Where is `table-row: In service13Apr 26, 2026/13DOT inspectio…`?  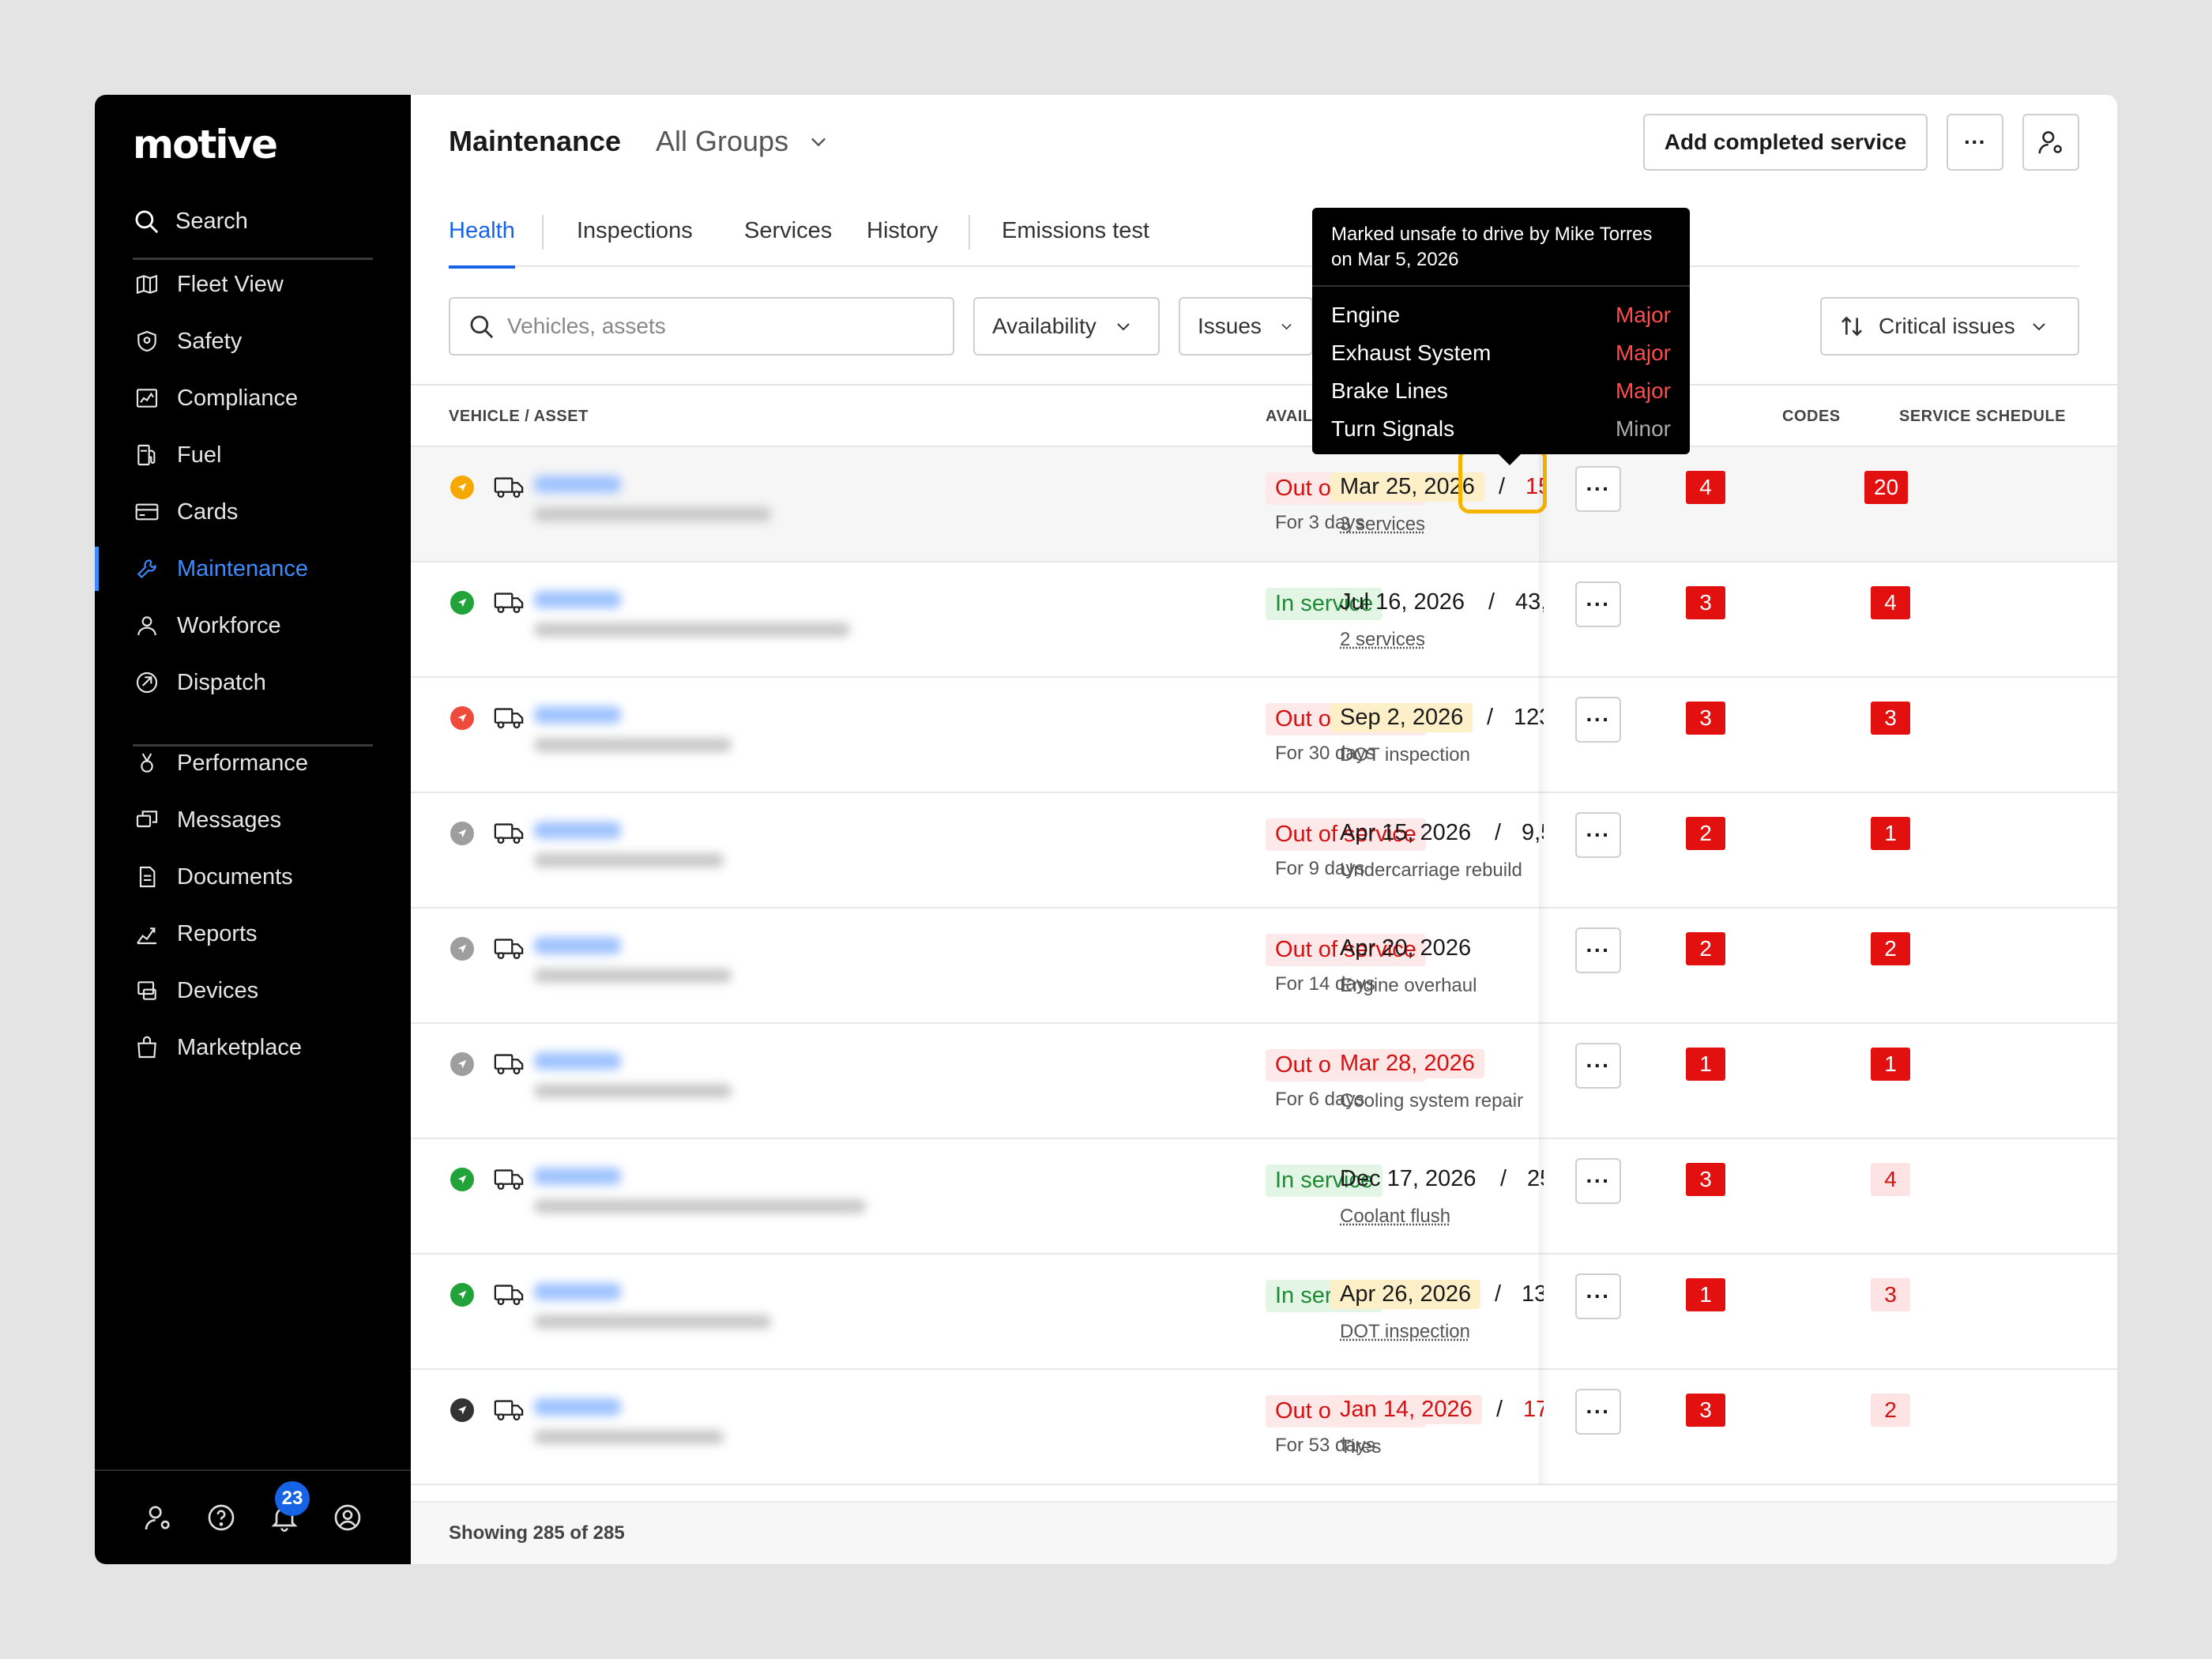 table-row: In service13Apr 26, 2026/13DOT inspectio… is located at coordinates (1264, 1313).